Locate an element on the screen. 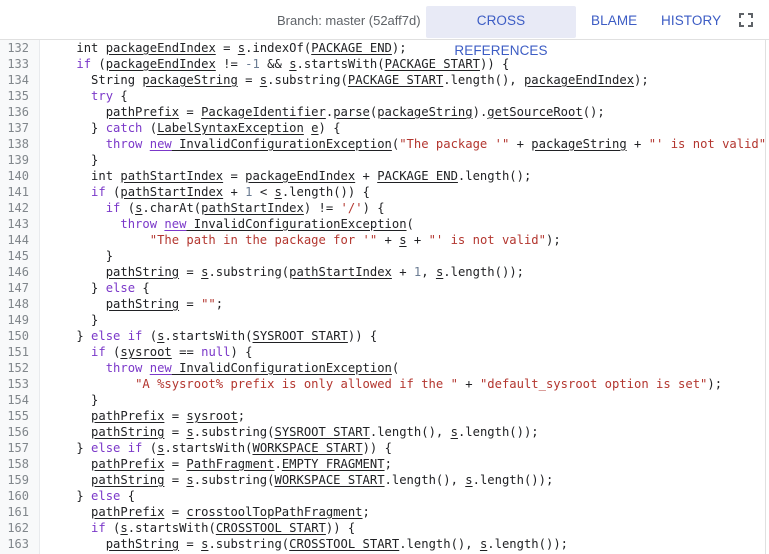 The height and width of the screenshot is (554, 769). line-number: 145 is located at coordinates (14, 256).